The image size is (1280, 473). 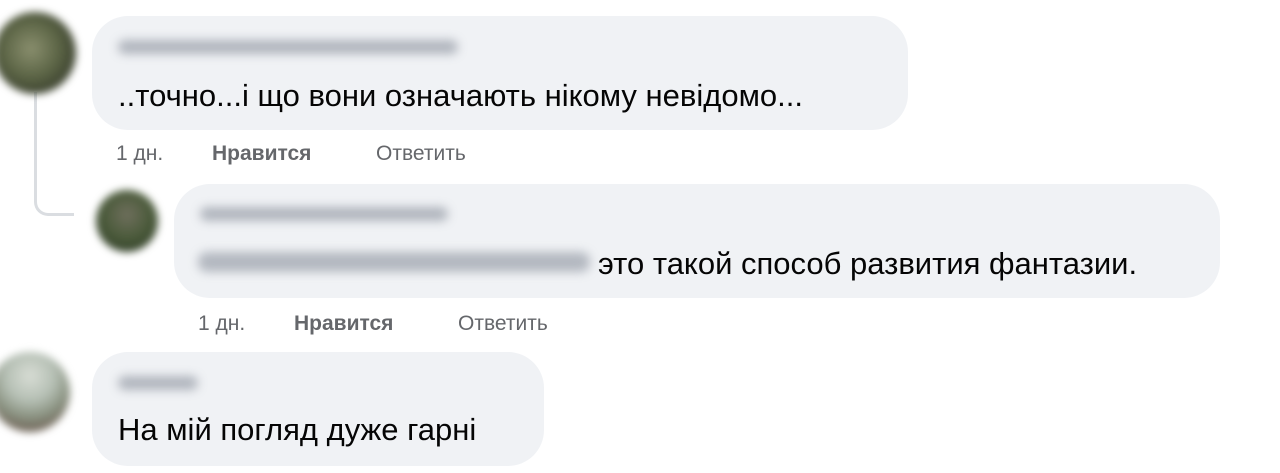 What do you see at coordinates (868, 263) in the screenshot?
I see `comment-text: это такой способ развития фантазии.` at bounding box center [868, 263].